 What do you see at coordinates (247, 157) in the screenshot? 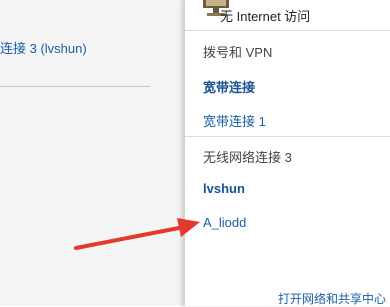
I see `section-wireless: 无线网络连接 3` at bounding box center [247, 157].